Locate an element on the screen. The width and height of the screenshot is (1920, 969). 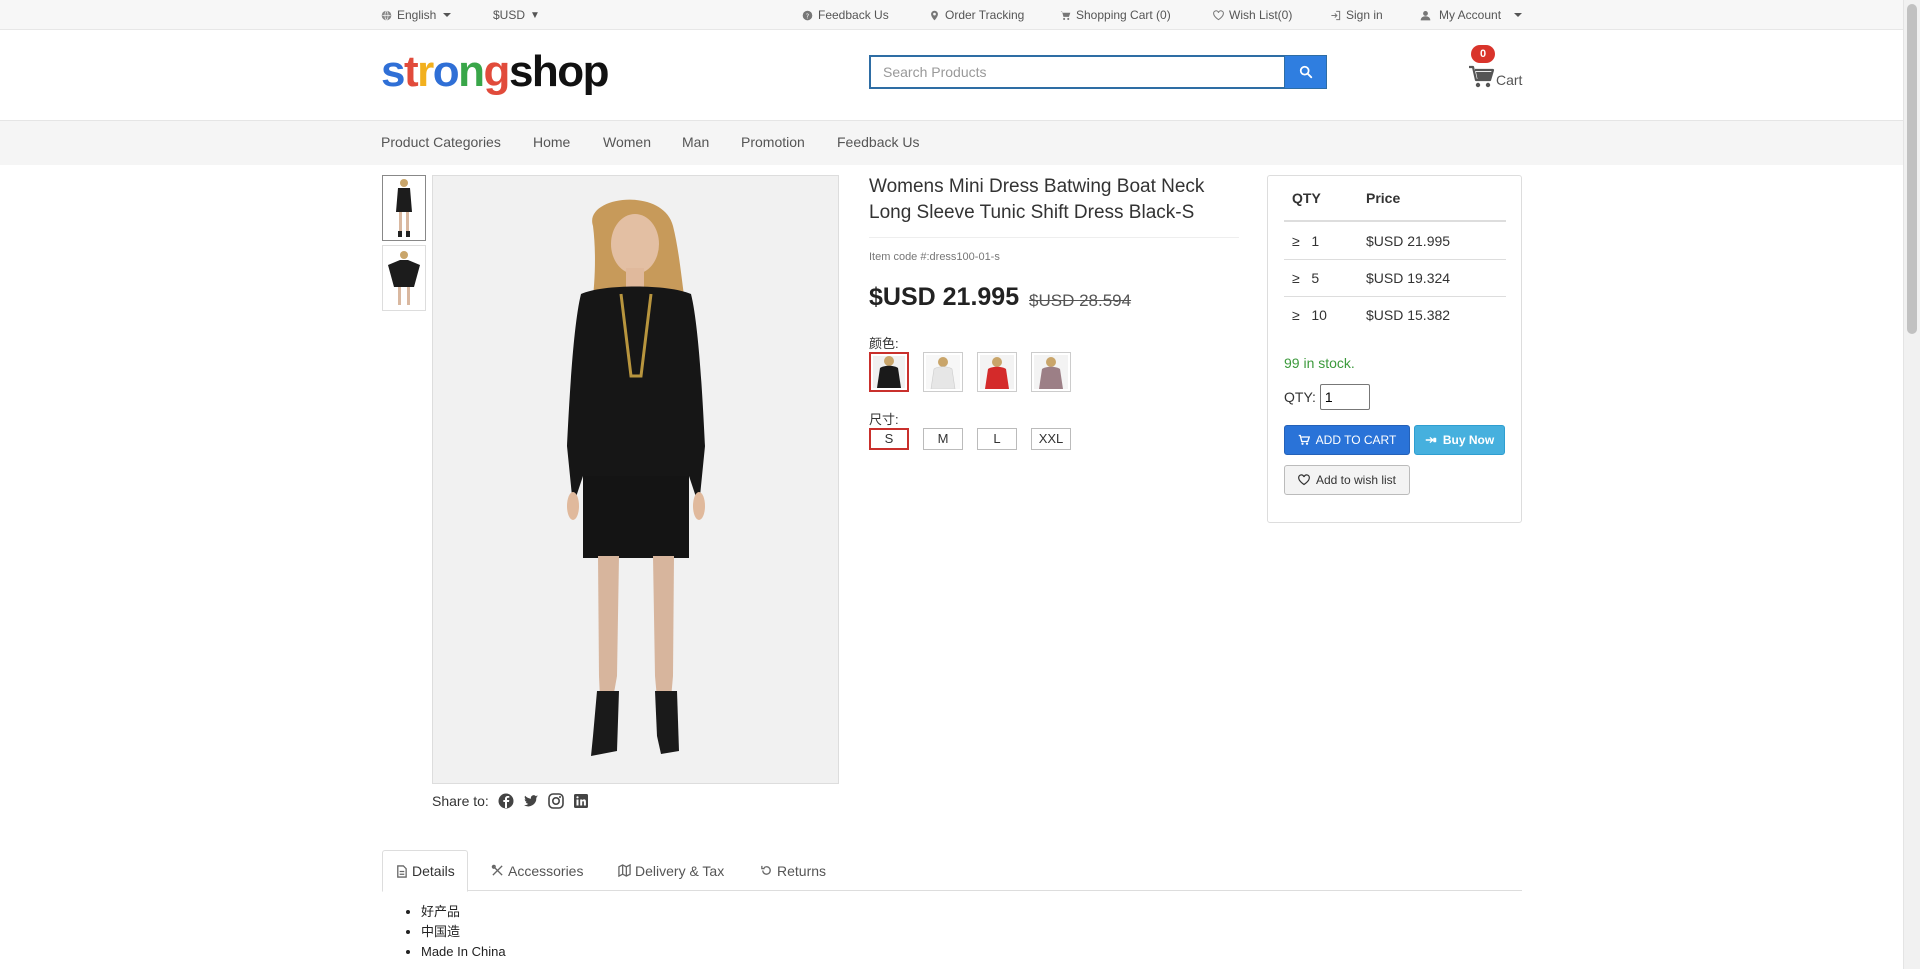
logo-letter: t is located at coordinates (411, 71).